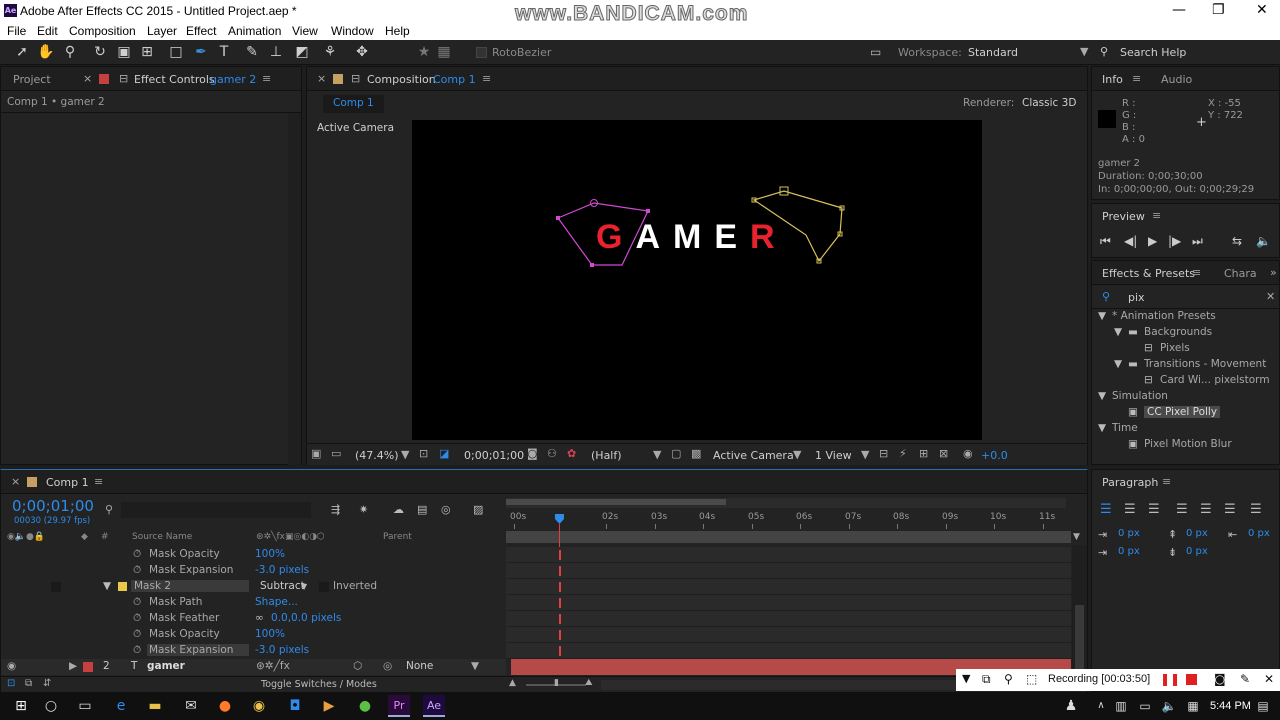 The image size is (1280, 720). What do you see at coordinates (330, 52) in the screenshot?
I see `roto-brush-tool-icon: ⚘` at bounding box center [330, 52].